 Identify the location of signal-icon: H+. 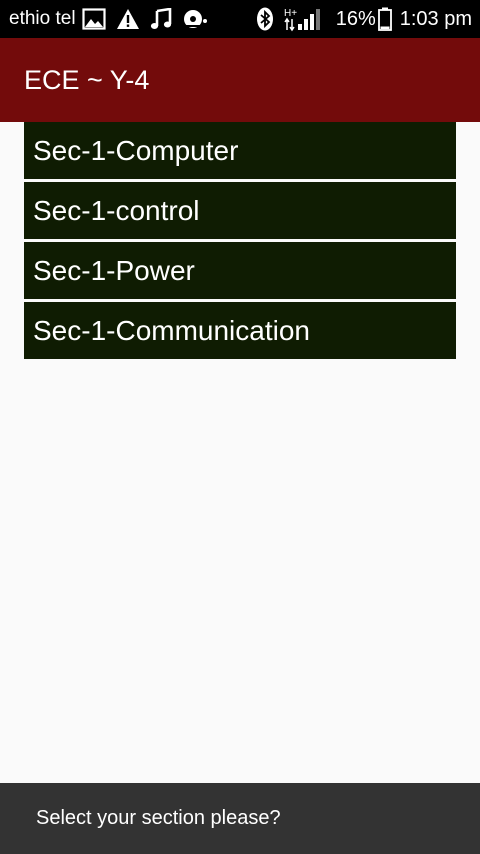
(303, 19).